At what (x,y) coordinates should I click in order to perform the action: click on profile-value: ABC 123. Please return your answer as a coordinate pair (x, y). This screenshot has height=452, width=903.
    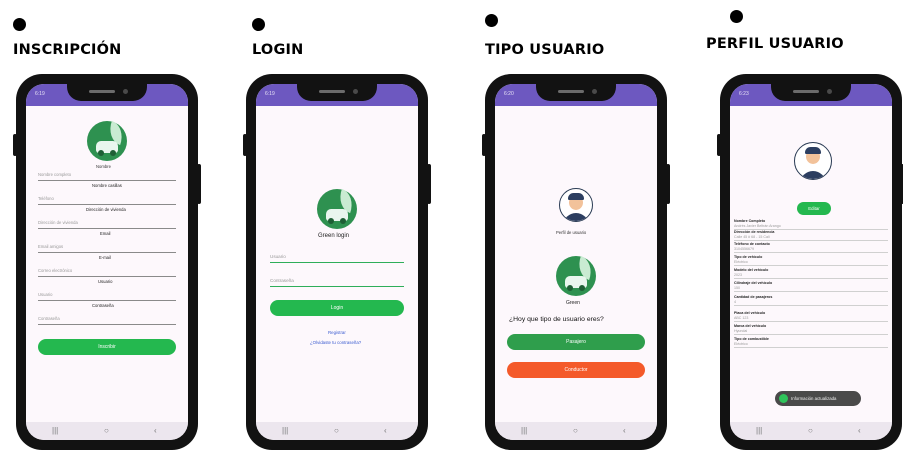
    Looking at the image, I should click on (741, 318).